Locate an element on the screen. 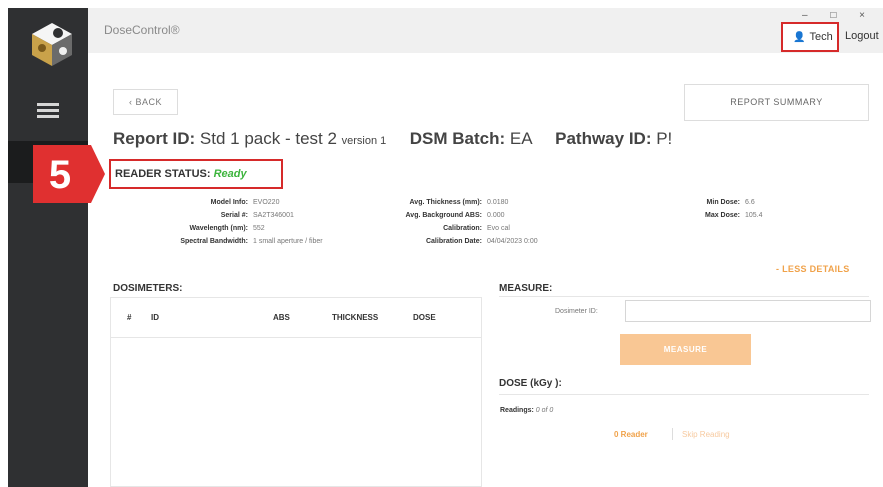 This screenshot has width=883, height=487. column-header: # is located at coordinates (129, 317).